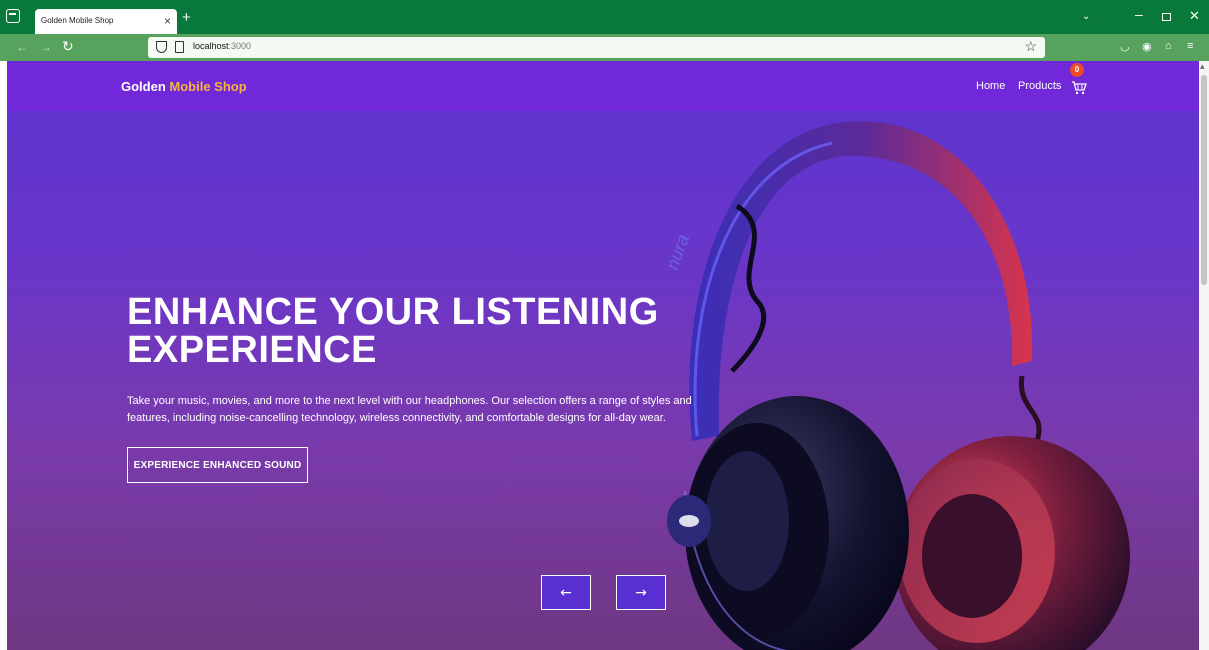 The image size is (1209, 650). What do you see at coordinates (566, 592) in the screenshot?
I see `slider-prev-button: ←` at bounding box center [566, 592].